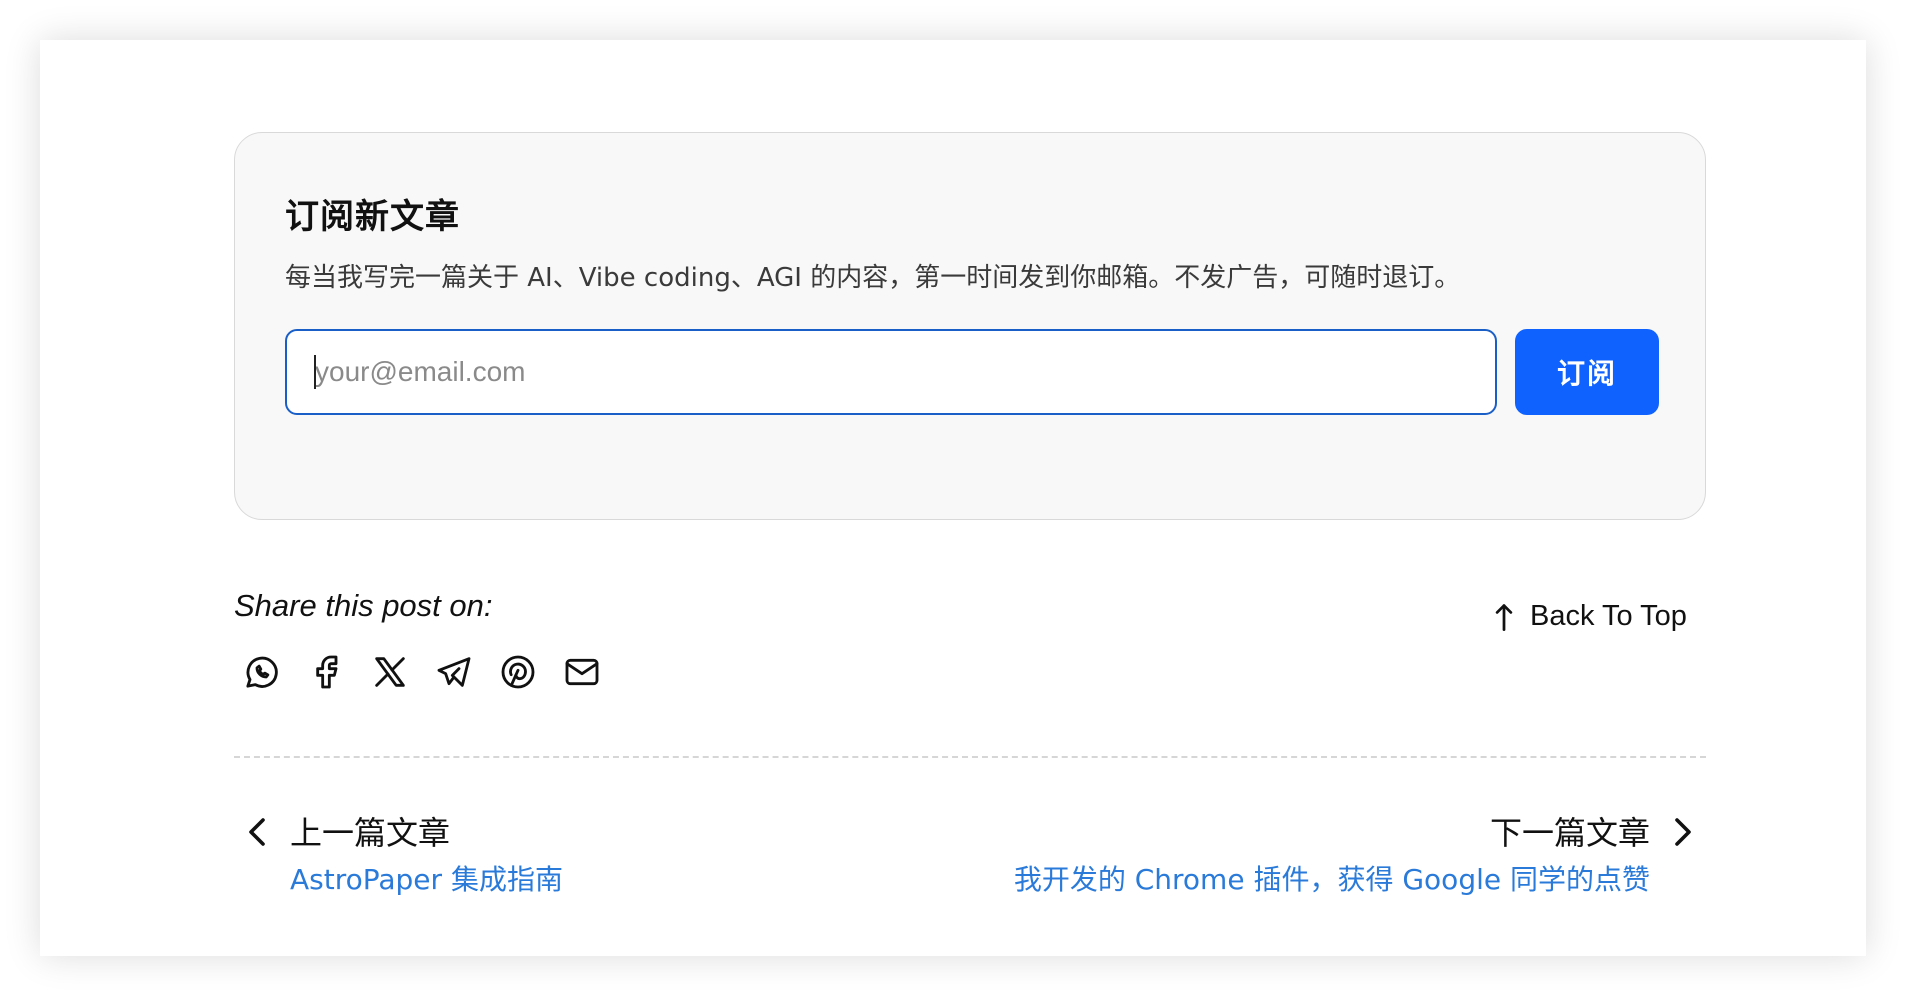  I want to click on prev-post-label: 上一篇文章, so click(370, 833).